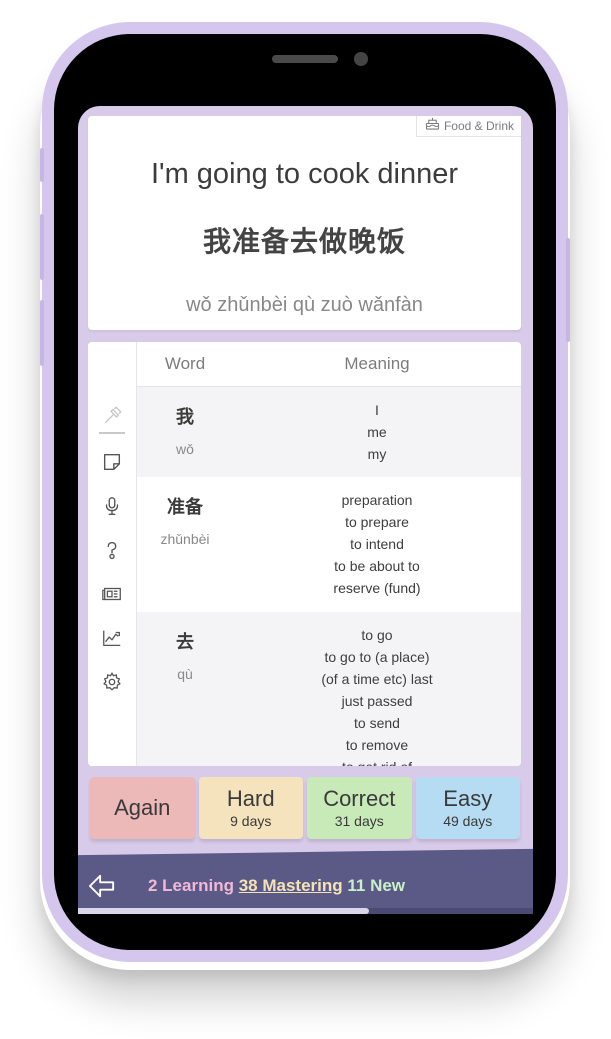 Image resolution: width=611 pixels, height=1039 pixels. Describe the element at coordinates (377, 410) in the screenshot. I see `meaning-line: I` at that location.